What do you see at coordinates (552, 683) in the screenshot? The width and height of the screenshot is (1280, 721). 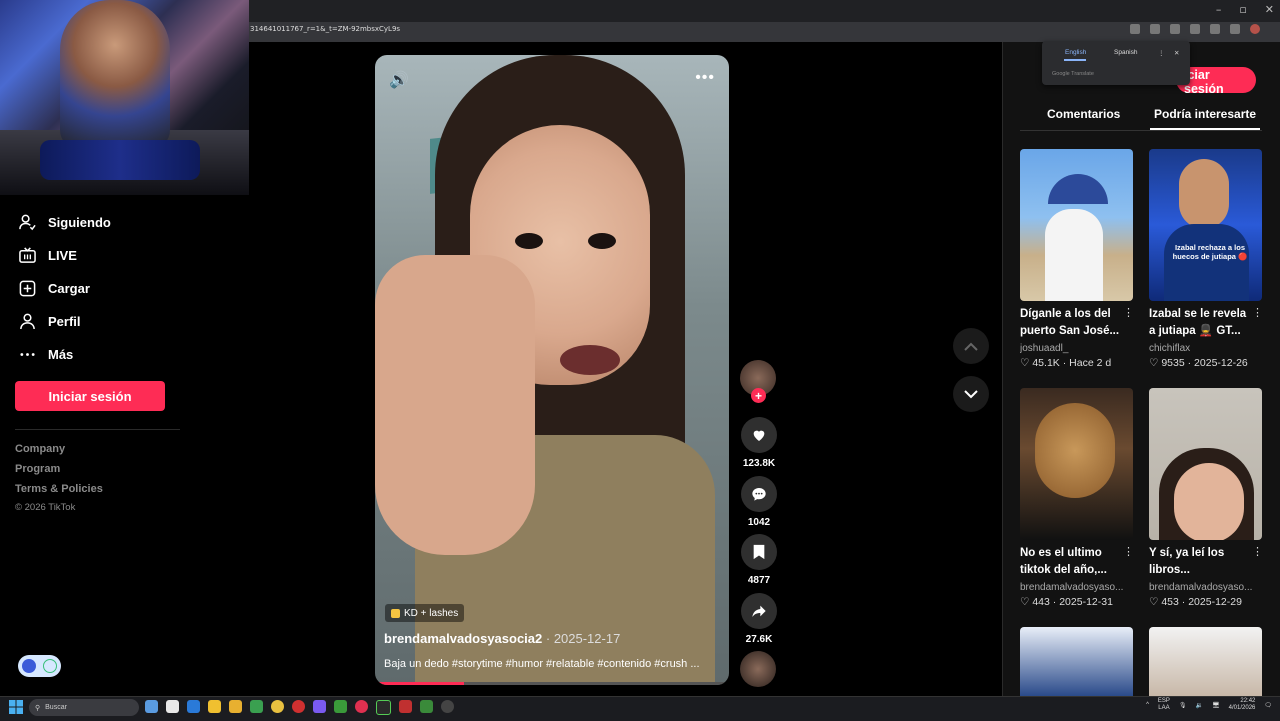 I see `video-progress-bar` at bounding box center [552, 683].